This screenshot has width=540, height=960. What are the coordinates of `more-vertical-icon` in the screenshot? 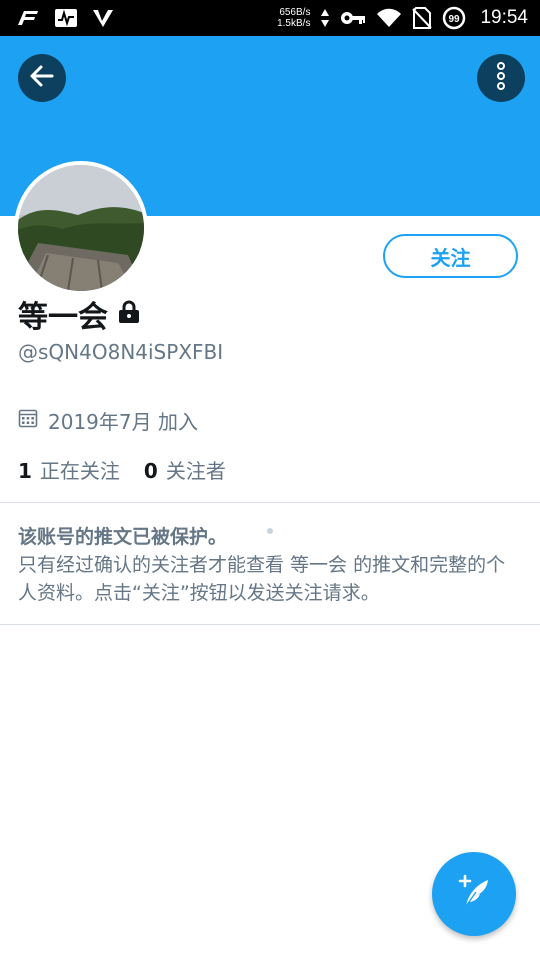 It's located at (501, 78).